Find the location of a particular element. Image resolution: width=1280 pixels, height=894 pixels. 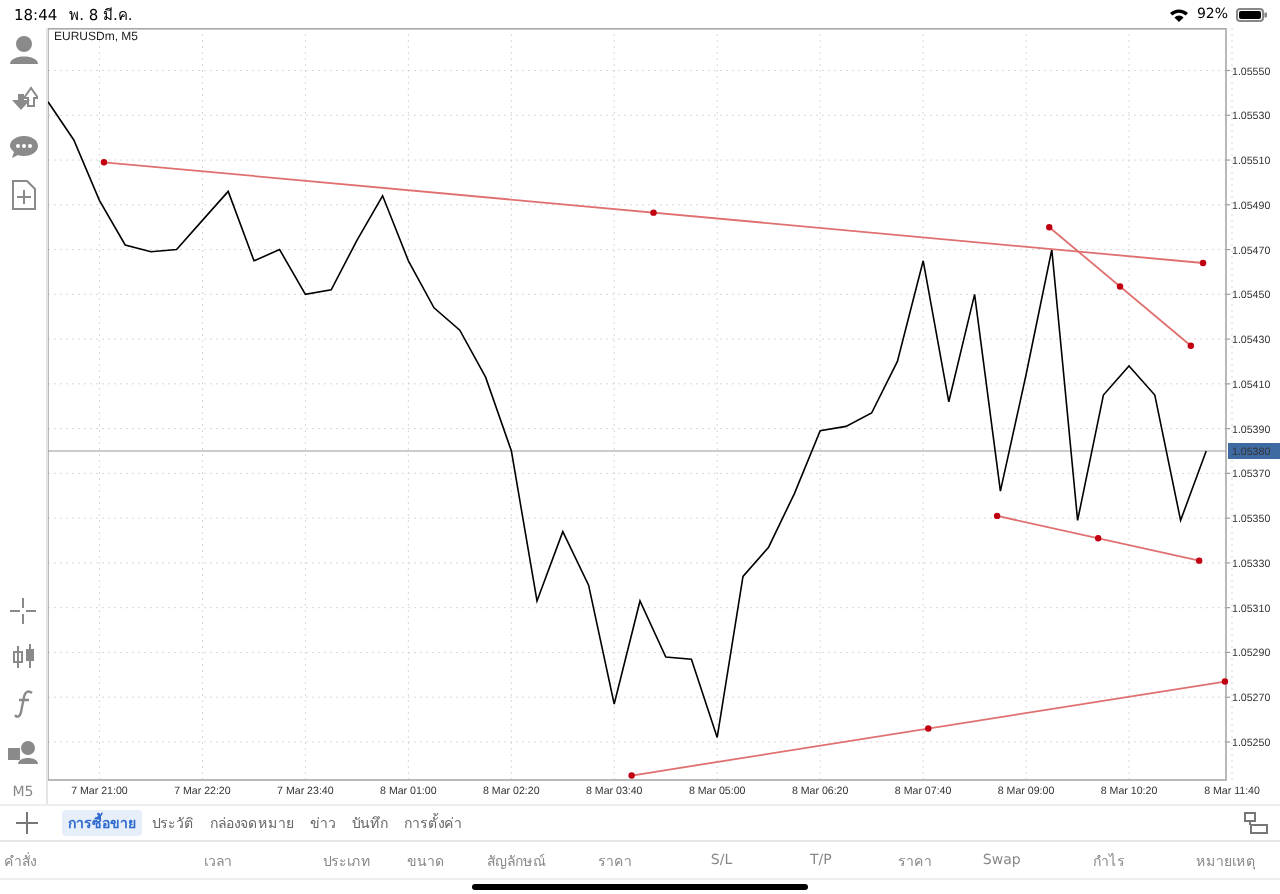

chat-icon is located at coordinates (23, 147).